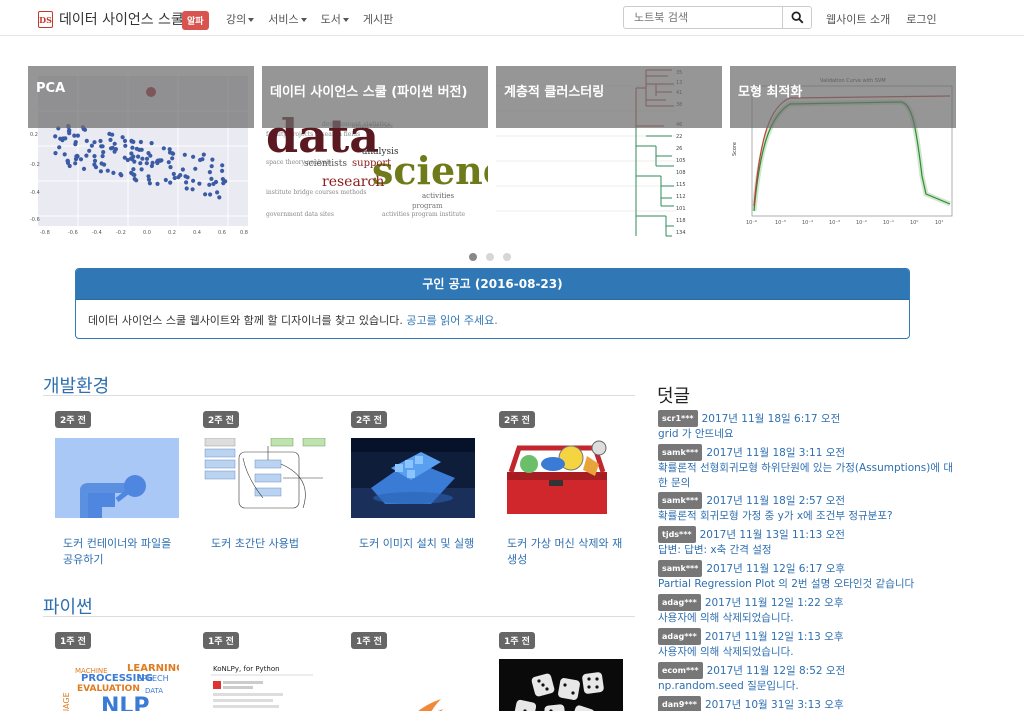 This screenshot has width=1024, height=711. I want to click on article-title: 도커 가상 머신 삭제와 재생성, so click(566, 552).